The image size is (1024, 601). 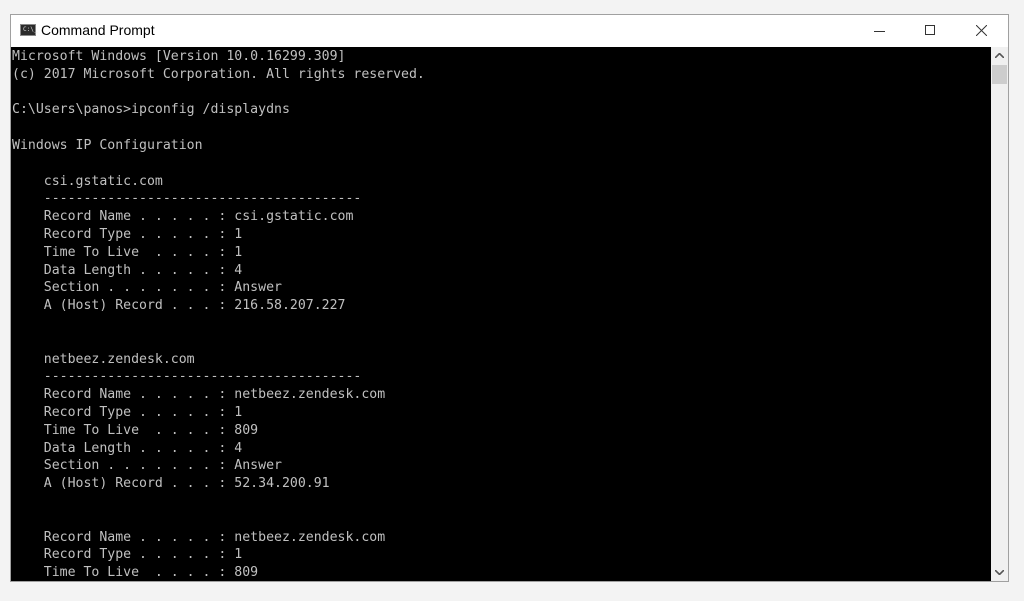 I want to click on console-line: Record Name . . . . . : csi.gstatic.com, so click(x=183, y=217).